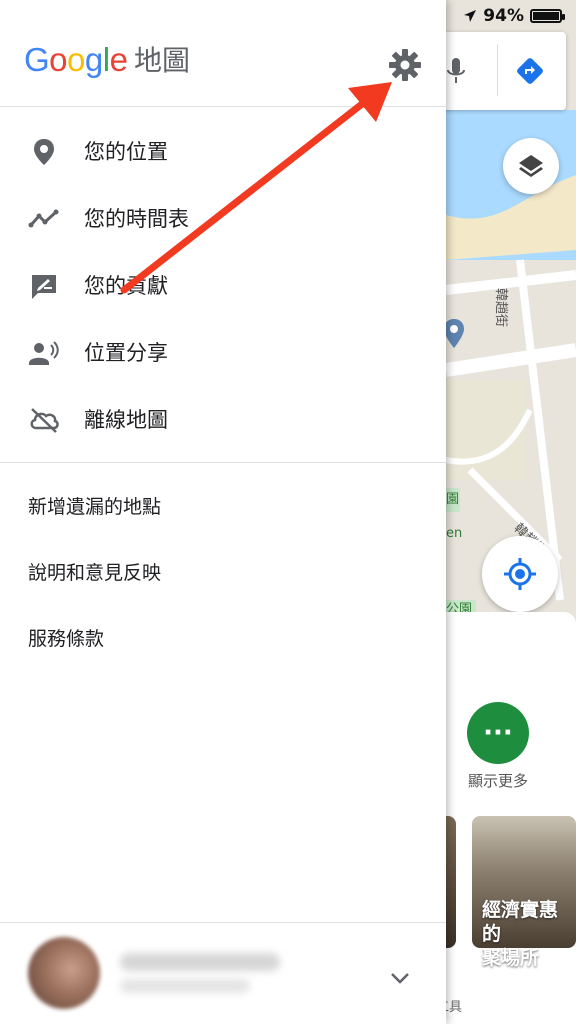 This screenshot has width=576, height=1024. What do you see at coordinates (223, 973) in the screenshot?
I see `account-switcher` at bounding box center [223, 973].